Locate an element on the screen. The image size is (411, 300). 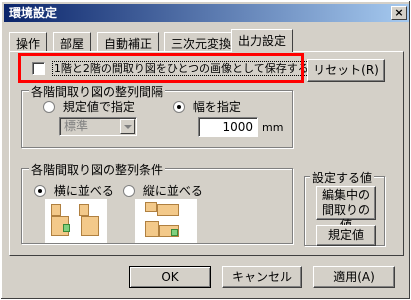
reset-button: リセット(R) is located at coordinates (346, 70).